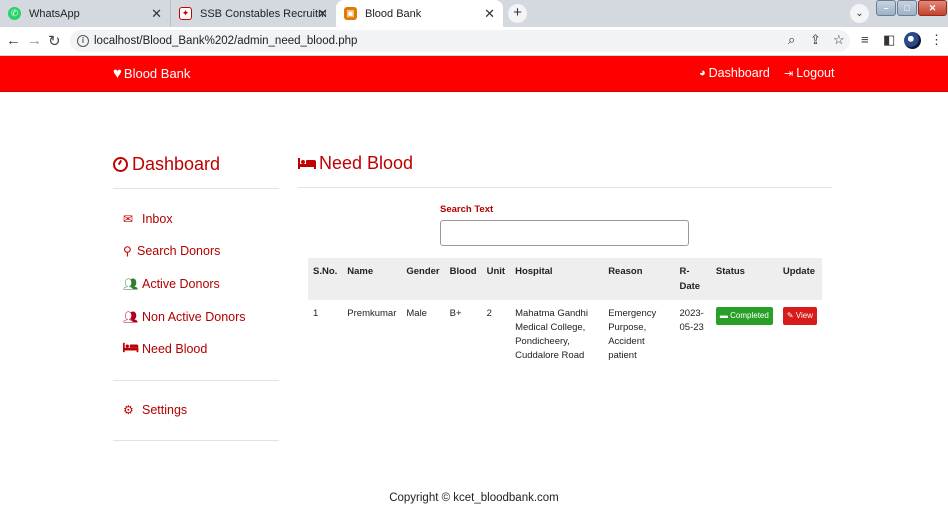 This screenshot has height=516, width=948. I want to click on dashboard-icon: ◕, so click(702, 73).